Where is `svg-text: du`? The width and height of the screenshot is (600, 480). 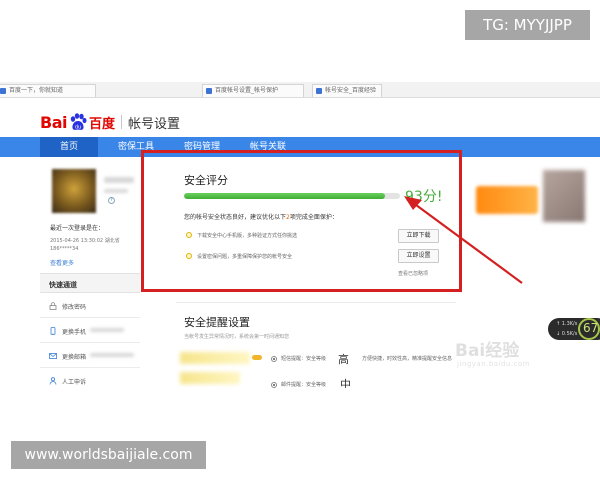 svg-text: du is located at coordinates (78, 128).